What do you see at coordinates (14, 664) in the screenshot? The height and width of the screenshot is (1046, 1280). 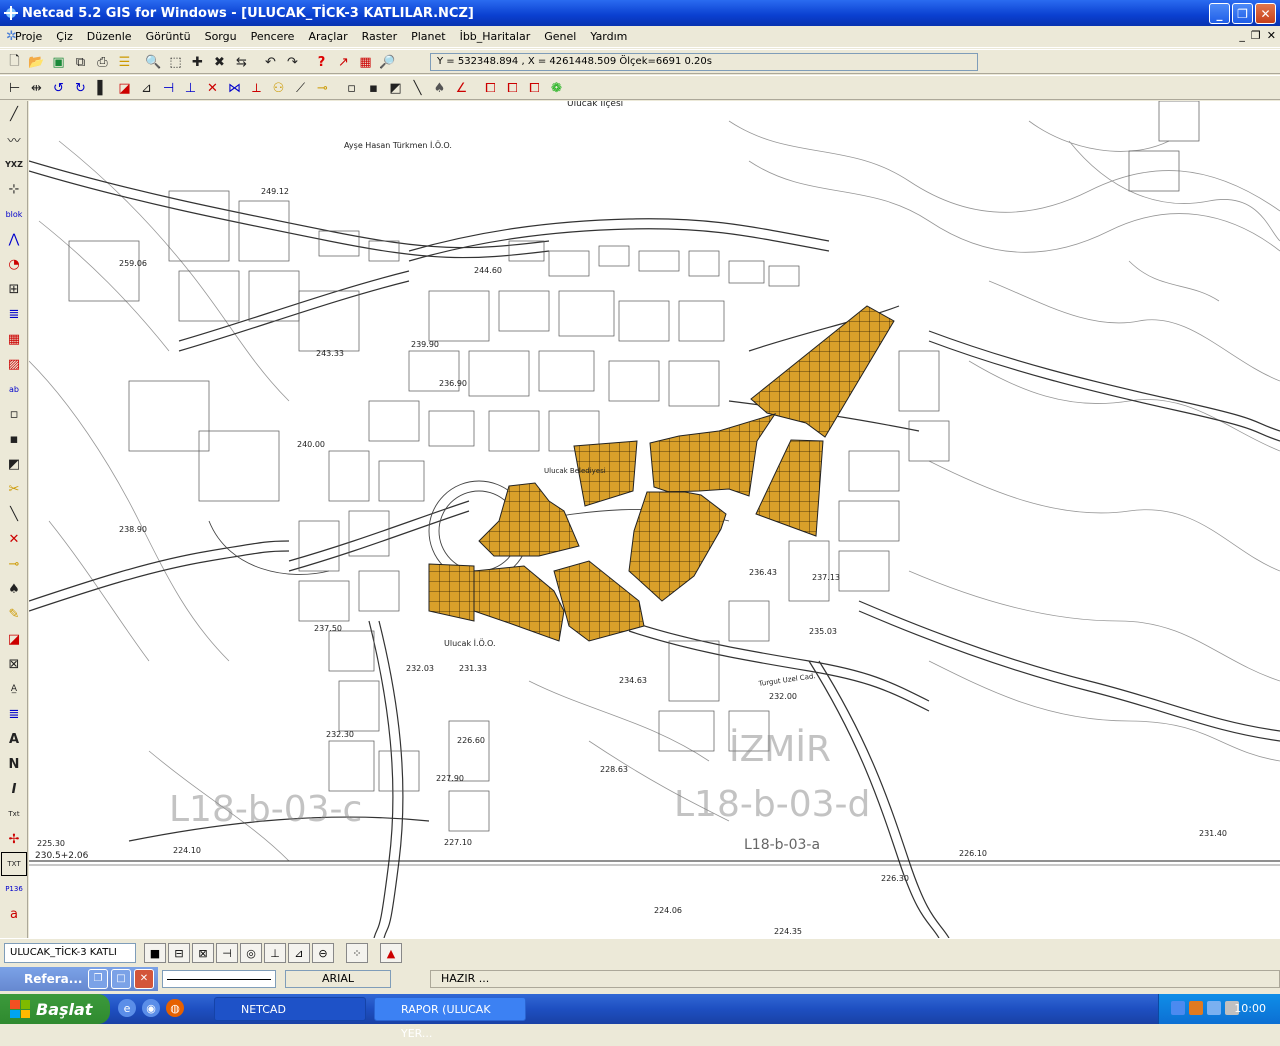 I see `frame-icon: ⊠` at bounding box center [14, 664].